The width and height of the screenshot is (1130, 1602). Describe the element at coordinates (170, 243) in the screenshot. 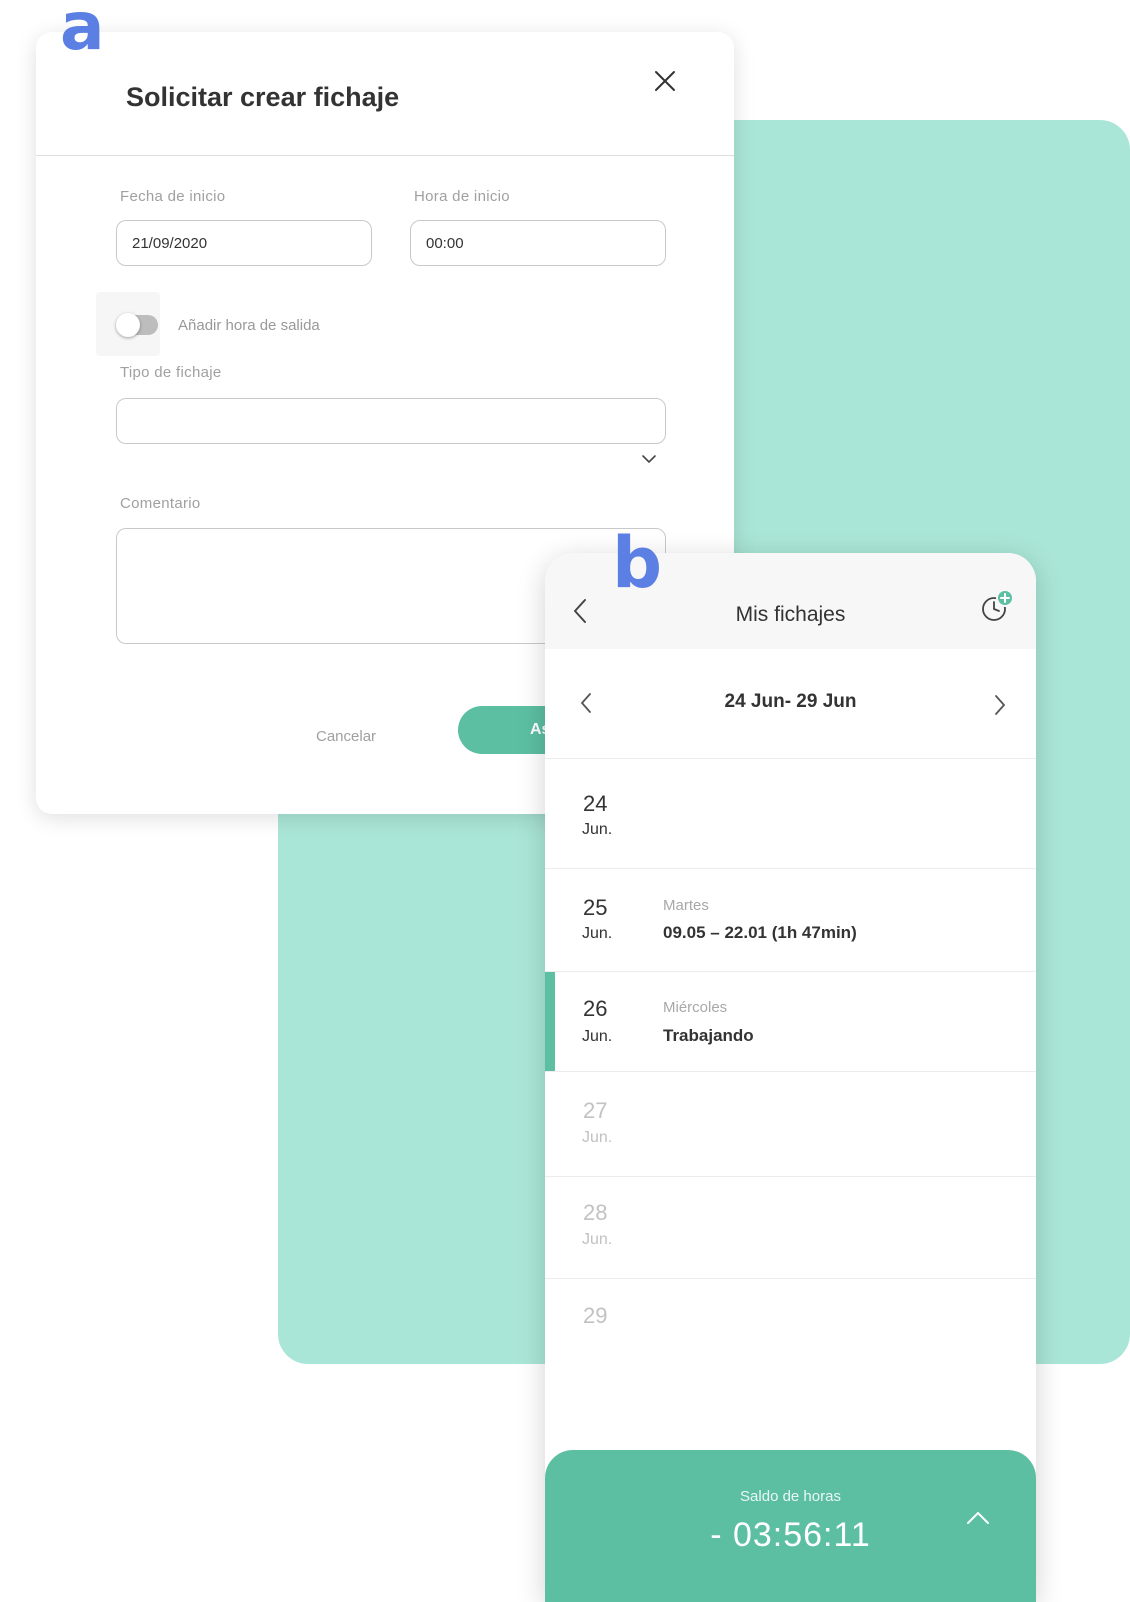

I see `start-date-value: 21/09/2020` at that location.